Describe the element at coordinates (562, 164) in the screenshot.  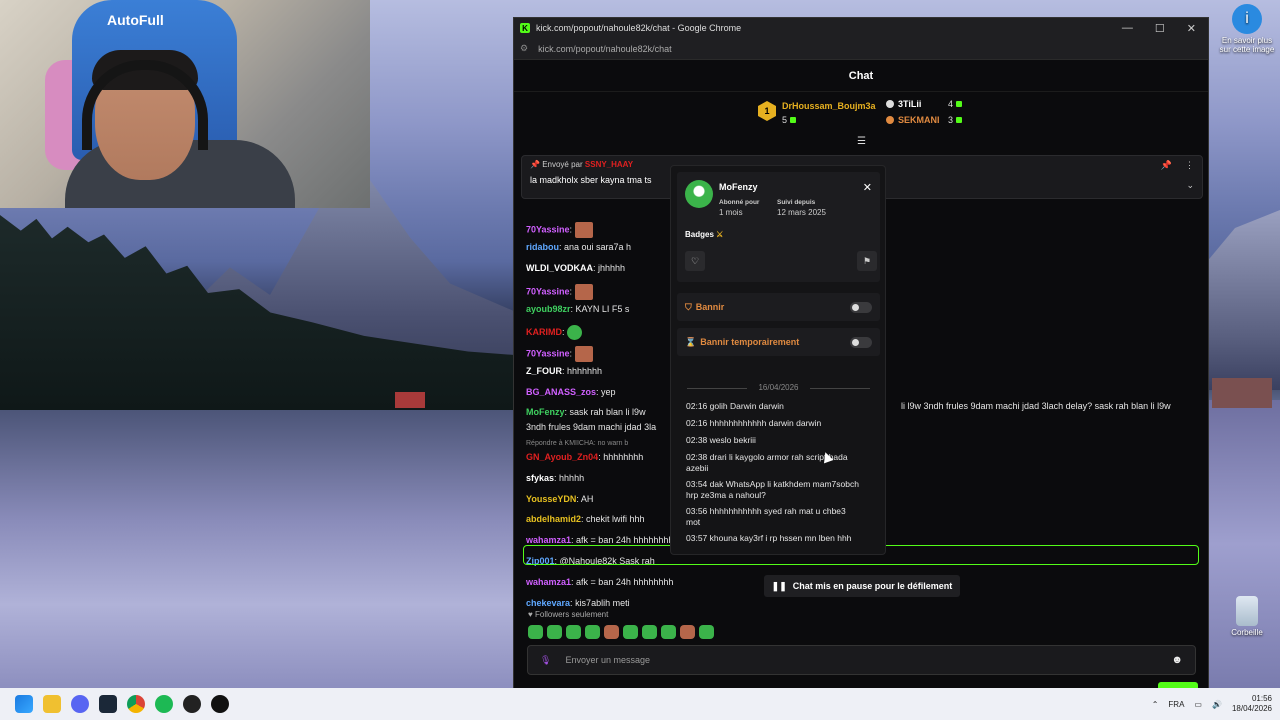
I see `sent-by-label: Envoyé par` at that location.